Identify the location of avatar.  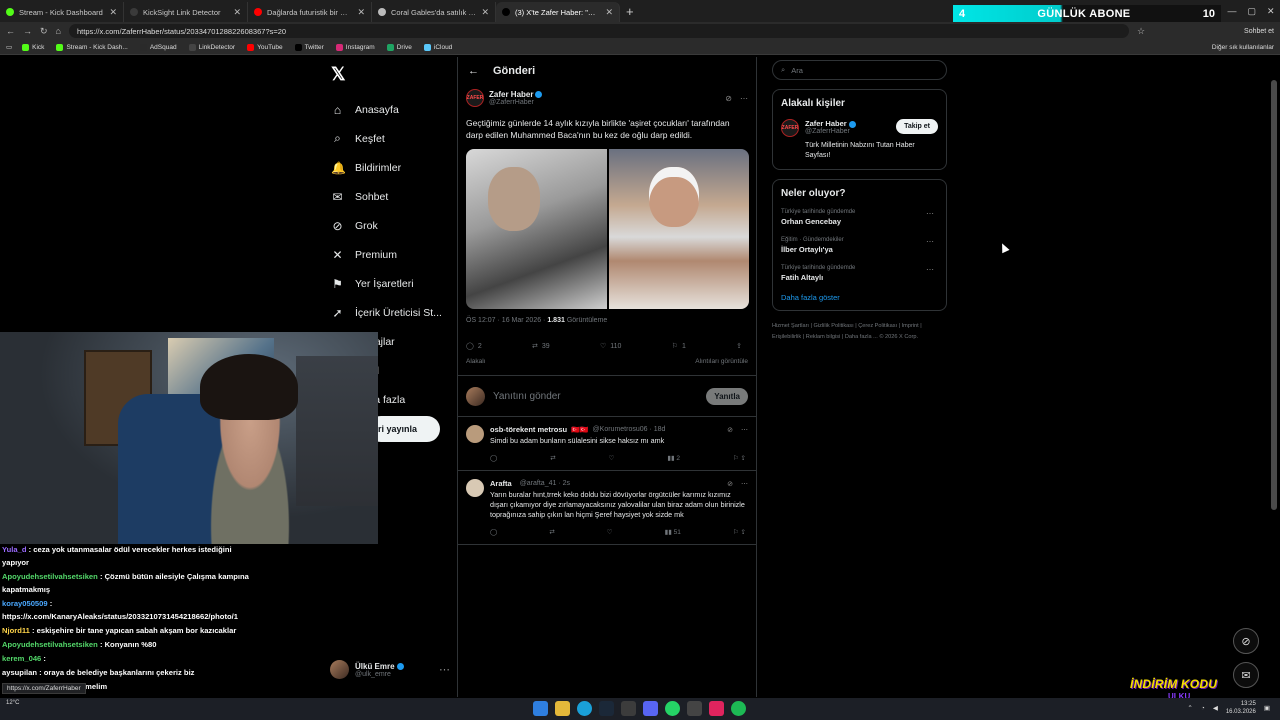
(475, 488).